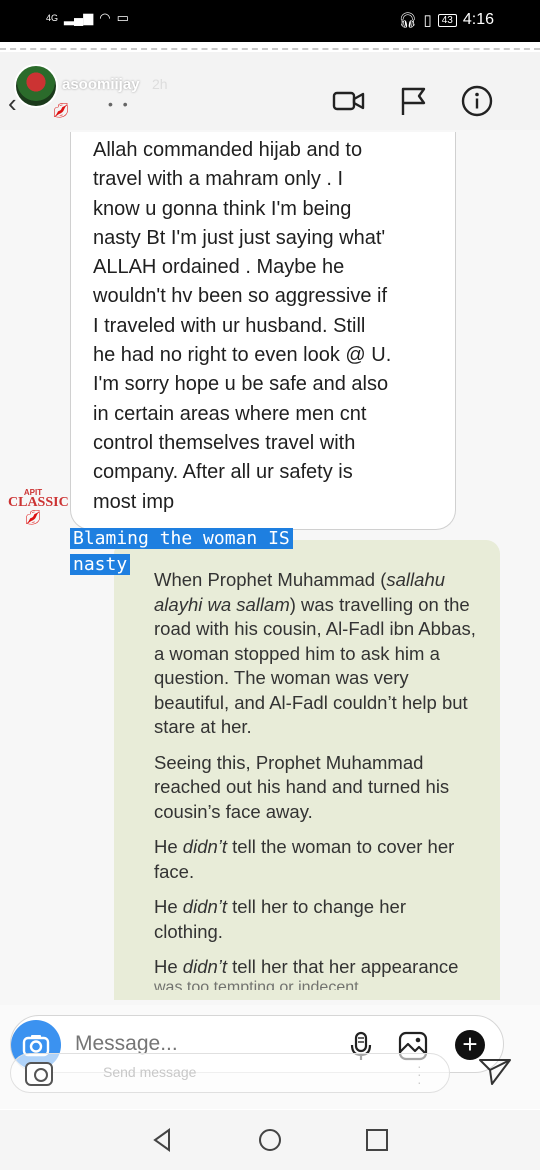  What do you see at coordinates (495, 1072) in the screenshot?
I see `paper-plane-icon` at bounding box center [495, 1072].